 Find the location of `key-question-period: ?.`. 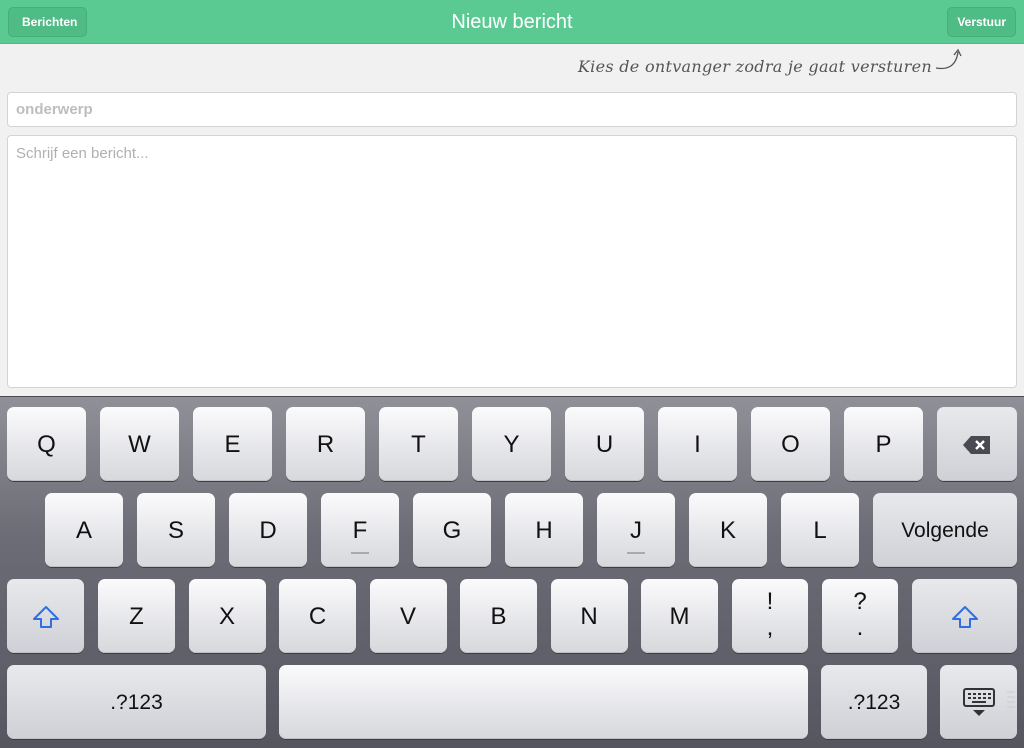

key-question-period: ?. is located at coordinates (860, 616).